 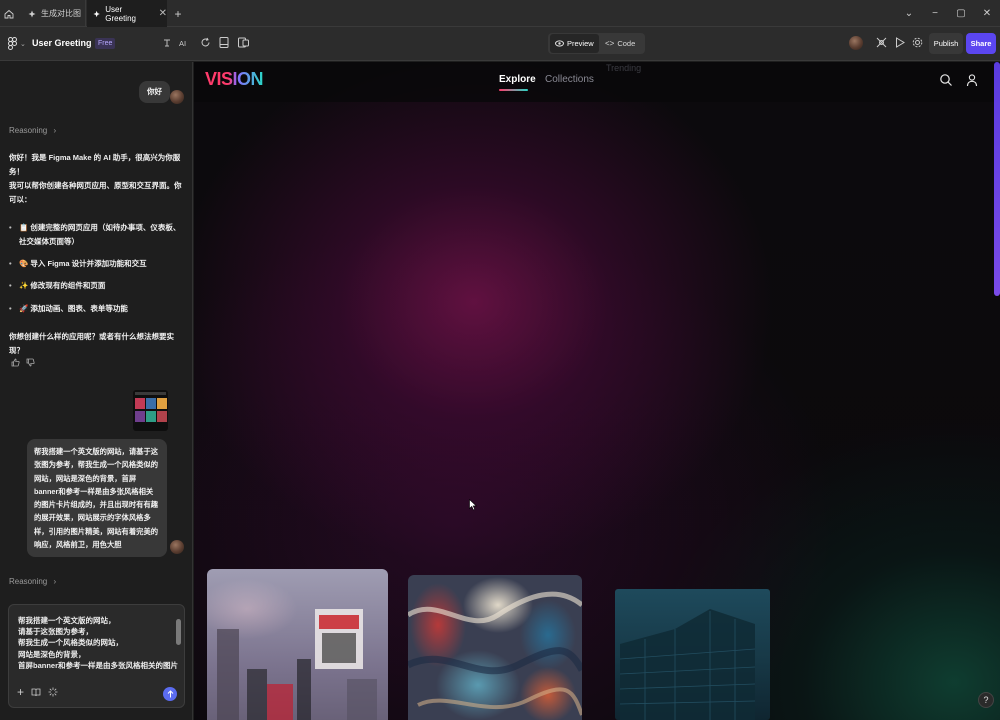 I want to click on refresh-icon, so click(x=205, y=42).